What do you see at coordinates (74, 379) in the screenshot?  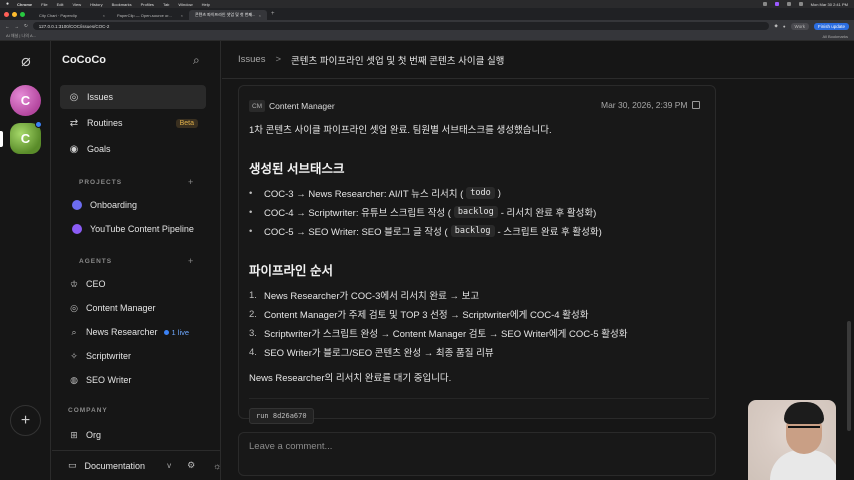 I see `globe-icon: ◍` at bounding box center [74, 379].